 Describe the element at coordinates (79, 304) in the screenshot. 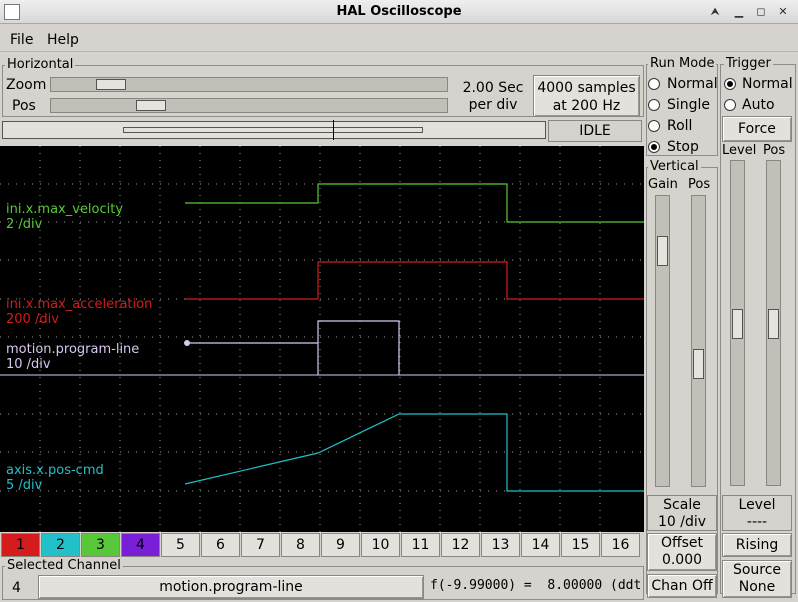

I see `ch-name-max-acceleration: ini.x.max_acceleration` at that location.